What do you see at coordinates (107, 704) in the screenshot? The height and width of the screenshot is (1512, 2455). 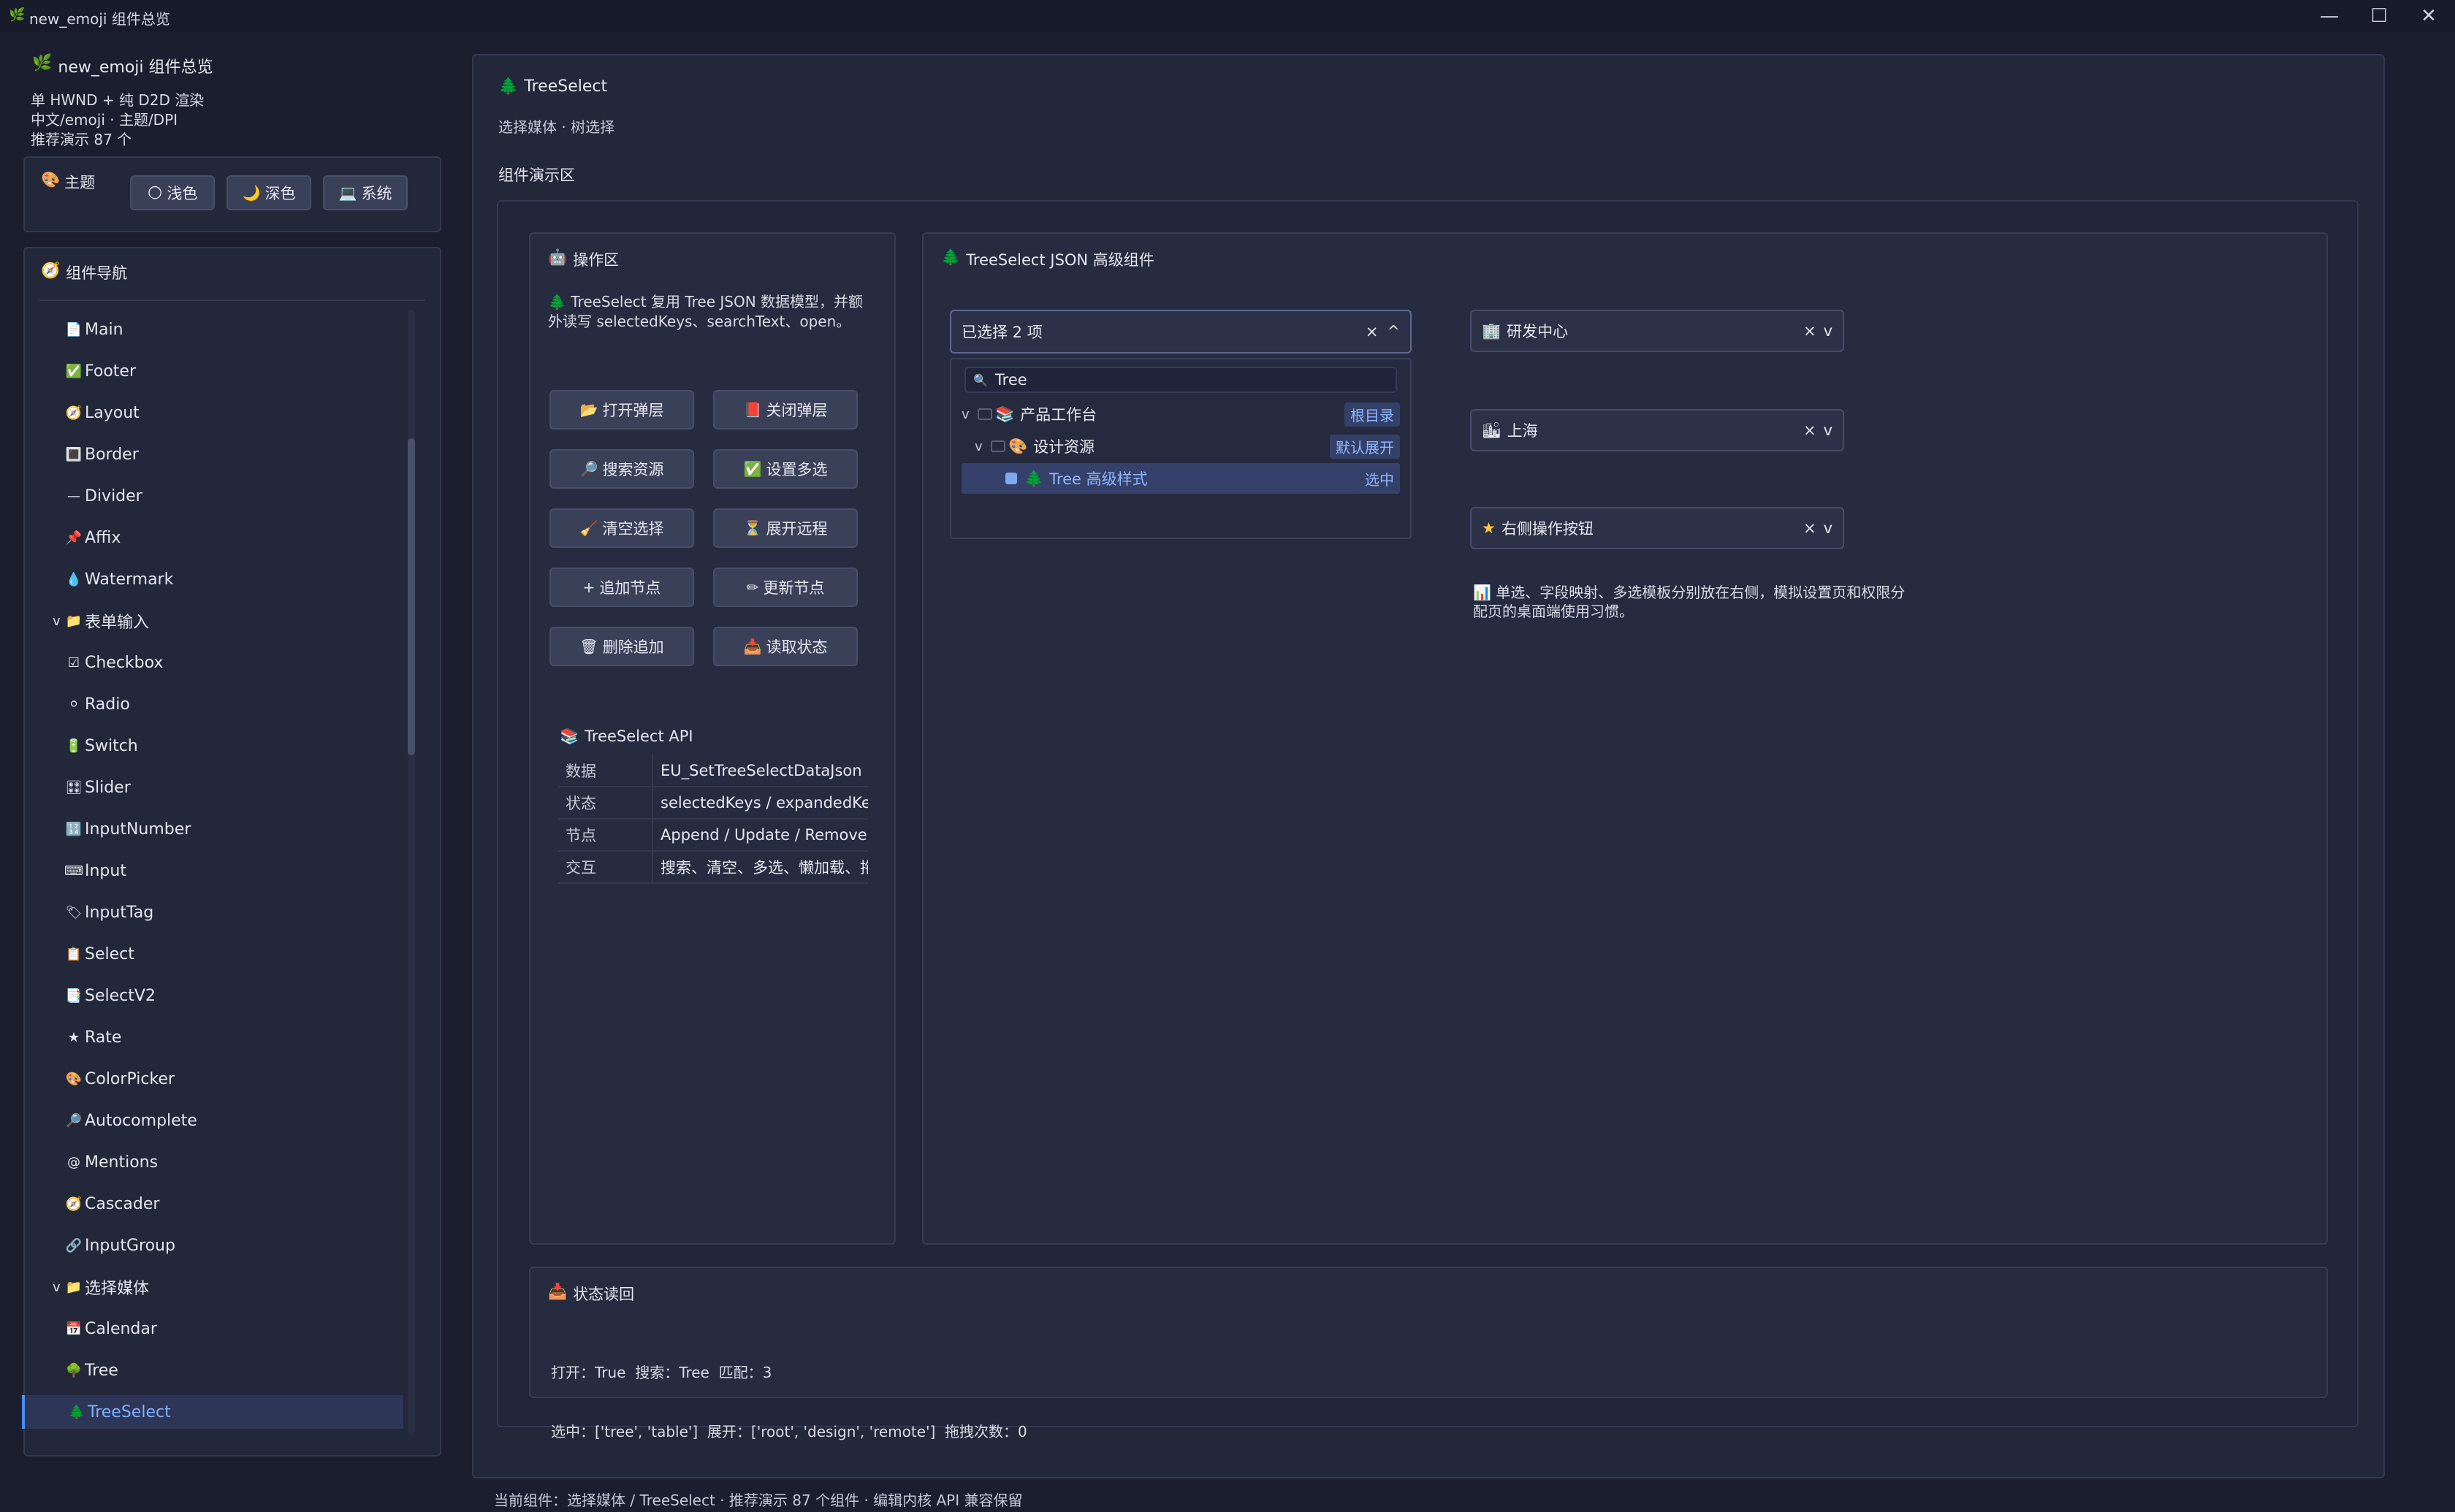 I see `sidebar-item-label: Radio` at bounding box center [107, 704].